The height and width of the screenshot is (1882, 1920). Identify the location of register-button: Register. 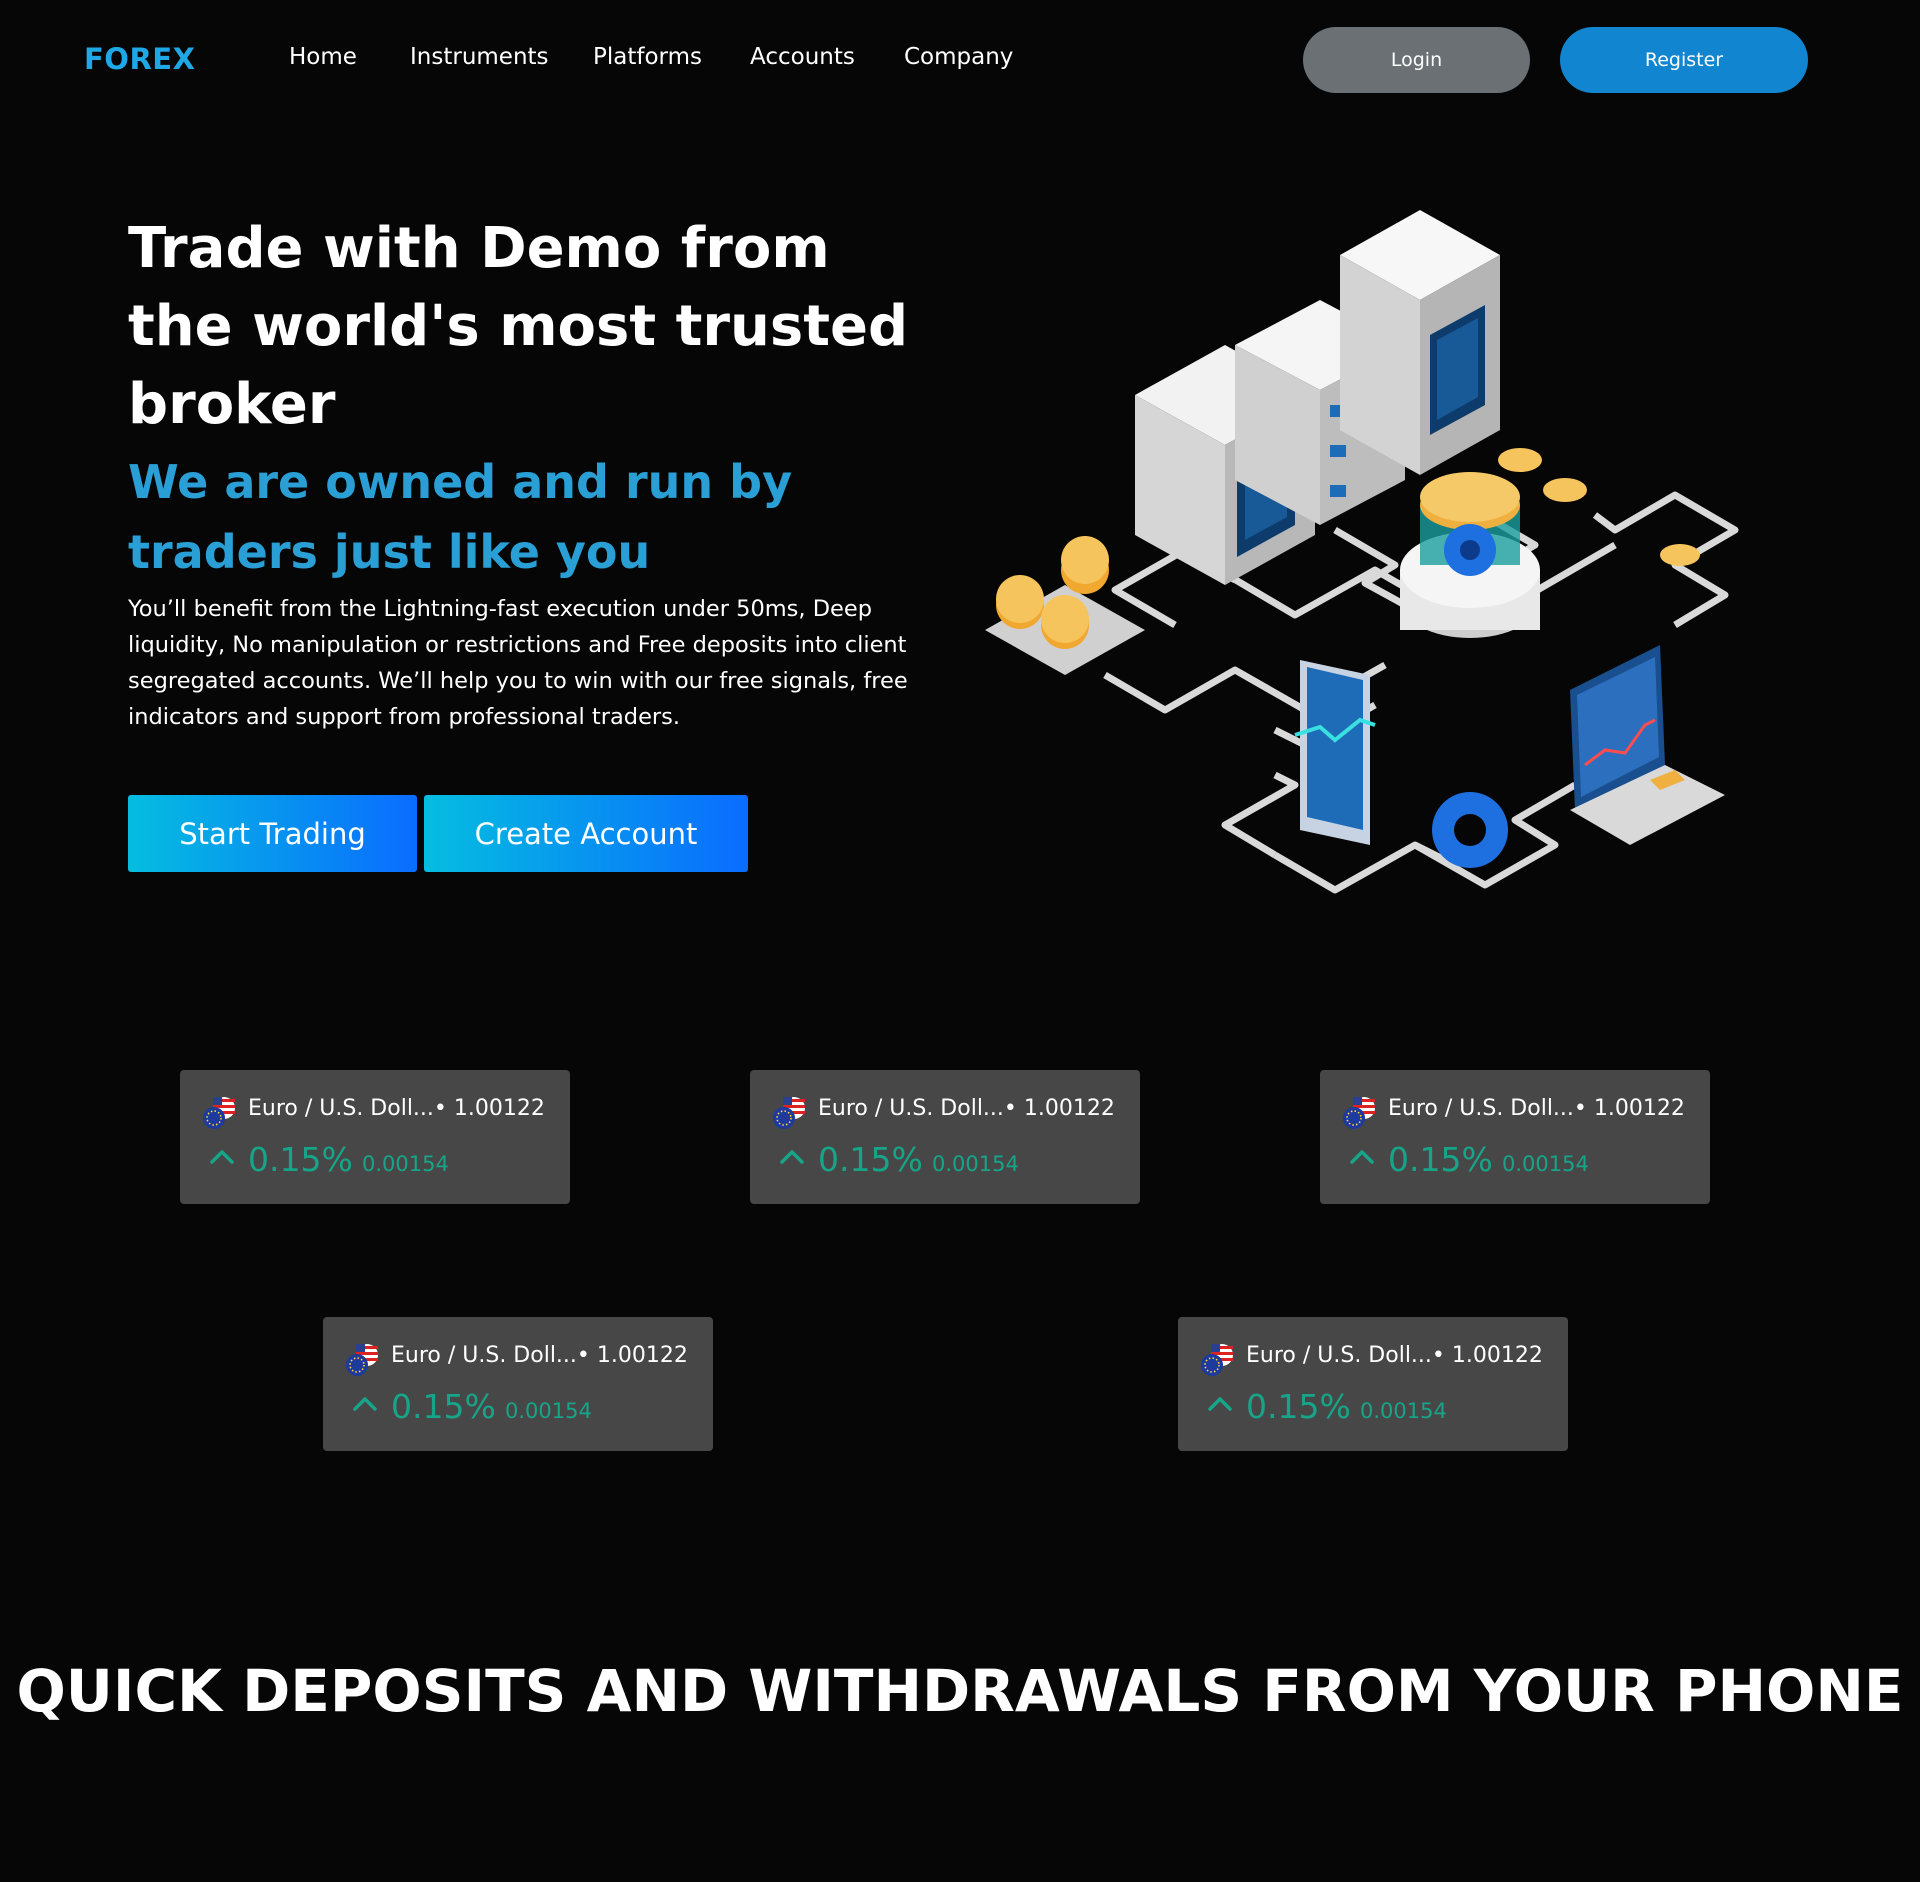
(1684, 60).